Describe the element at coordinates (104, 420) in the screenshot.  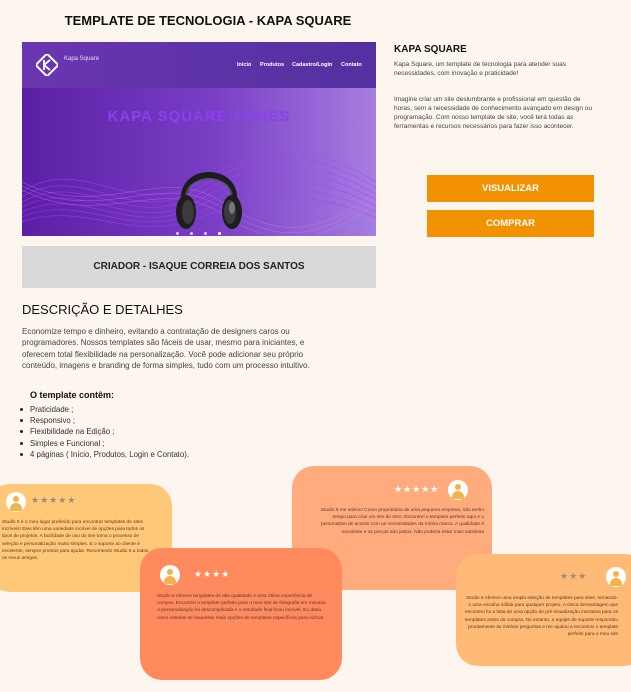
I see `list-item: Responsivo ;` at that location.